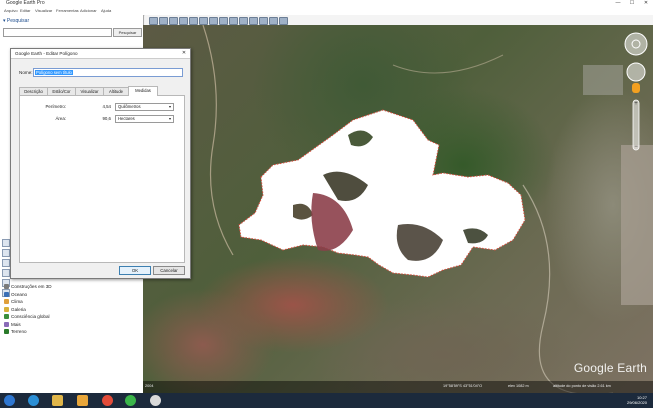 The width and height of the screenshot is (653, 408). I want to click on files-icon, so click(82, 400).